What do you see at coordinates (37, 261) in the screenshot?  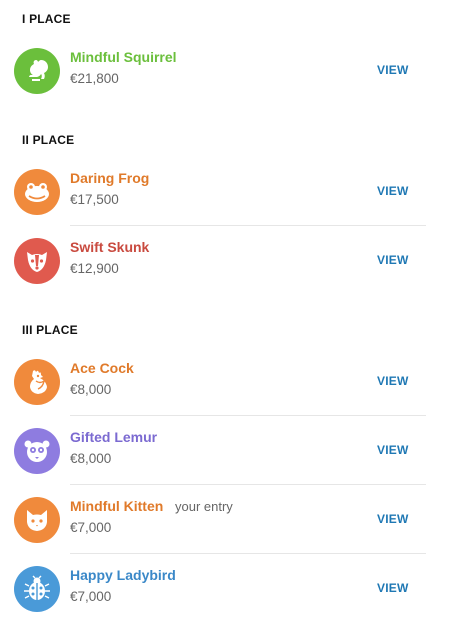 I see `skunk-icon` at bounding box center [37, 261].